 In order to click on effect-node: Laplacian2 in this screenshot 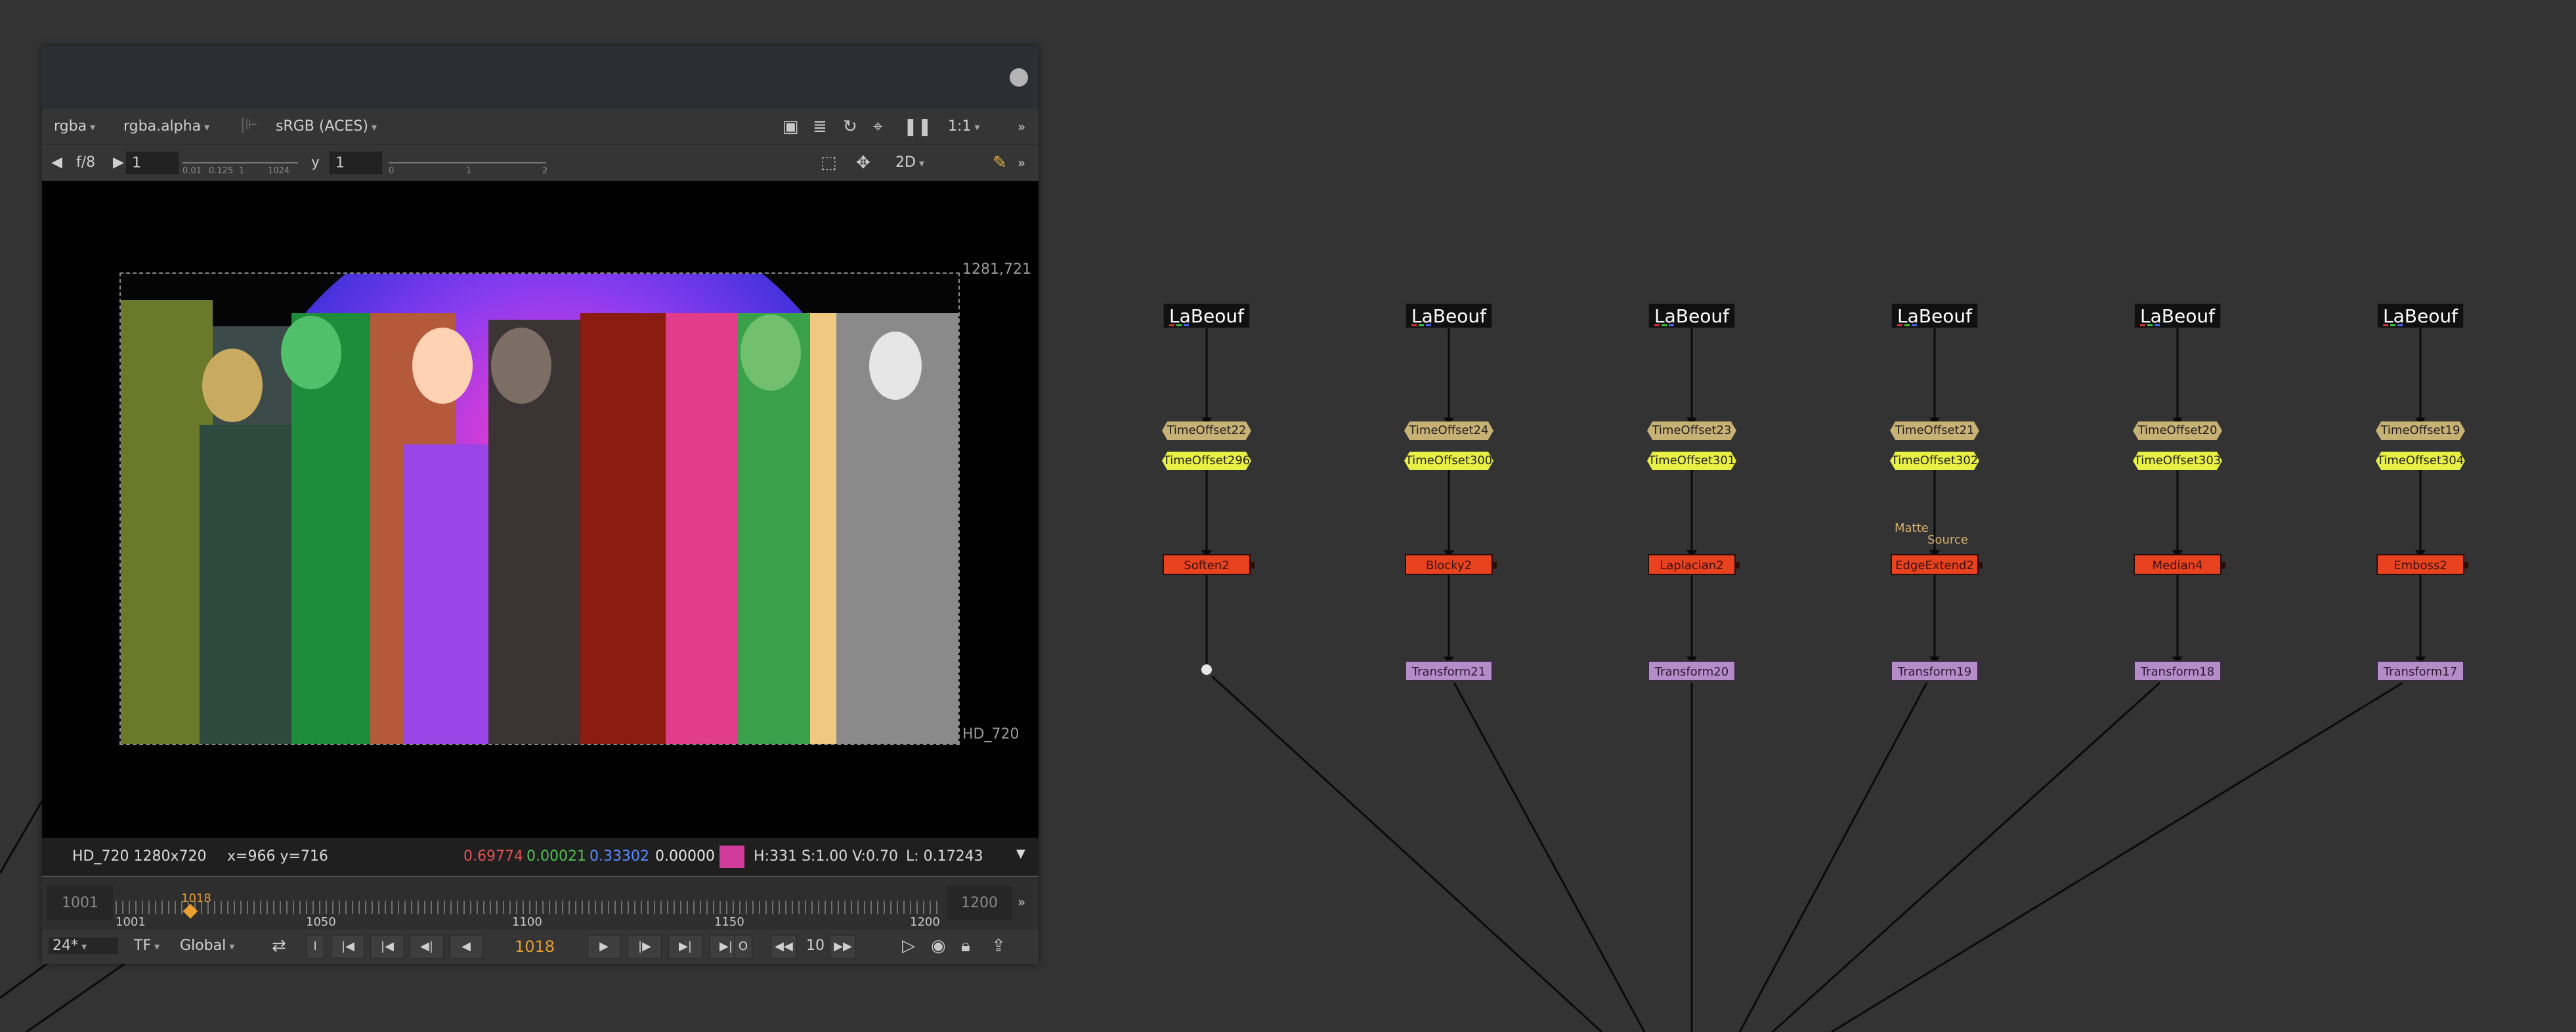, I will do `click(1694, 564)`.